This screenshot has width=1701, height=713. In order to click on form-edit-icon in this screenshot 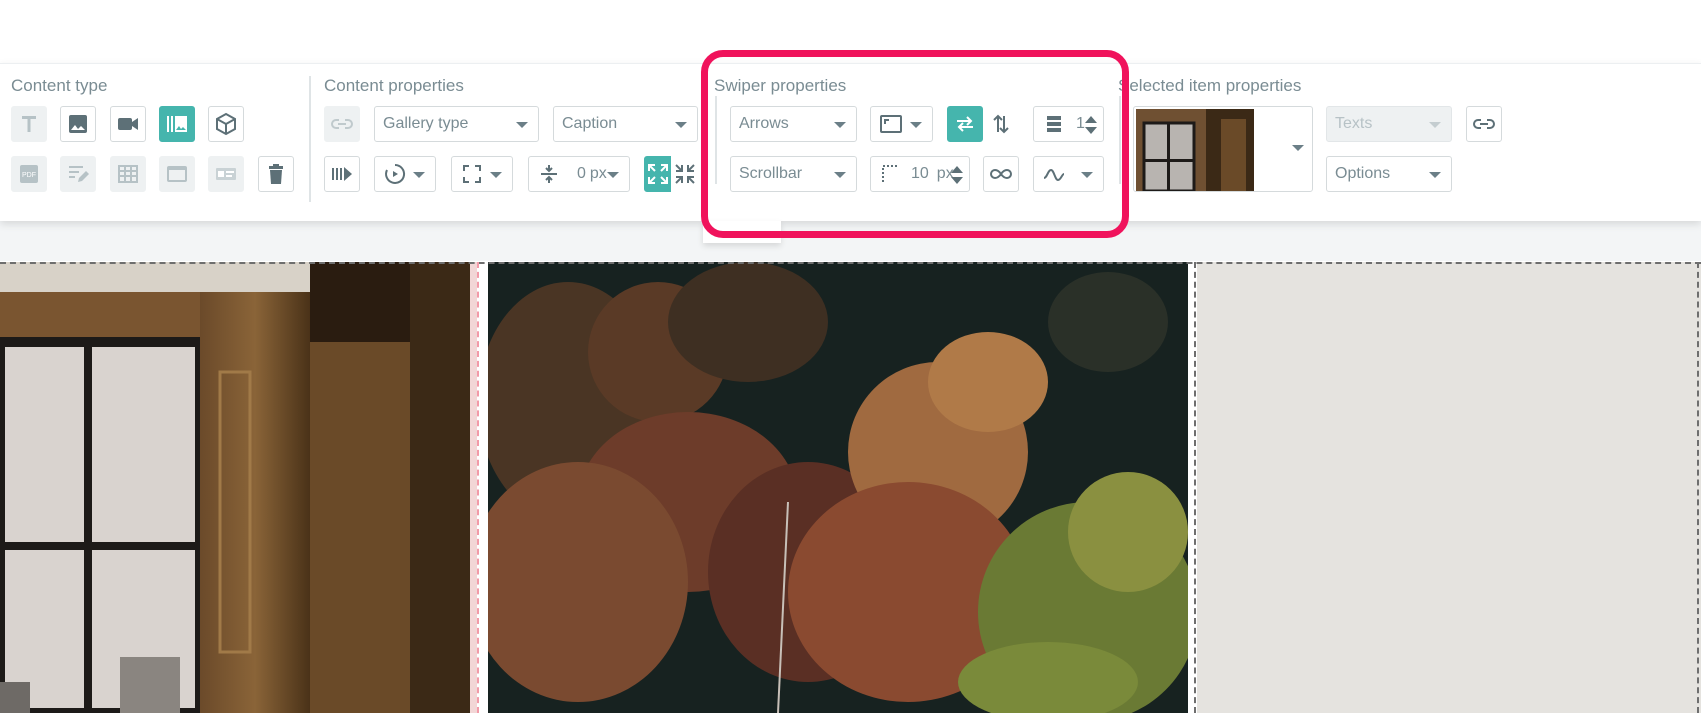, I will do `click(79, 174)`.